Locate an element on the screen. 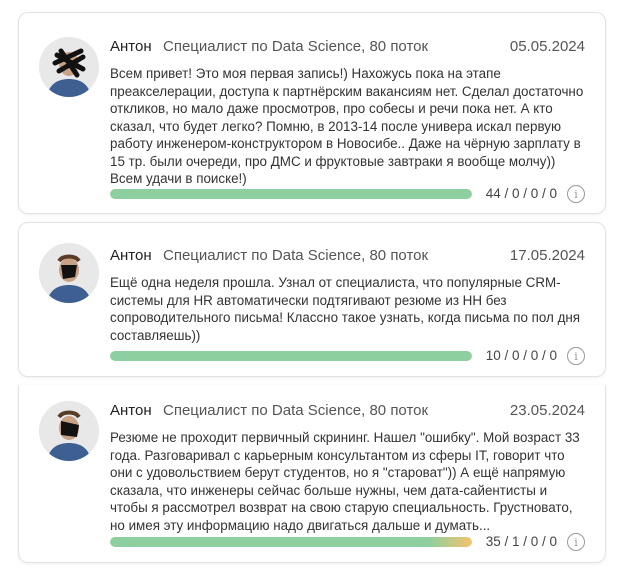 The width and height of the screenshot is (617, 568). post-date: 23.05.2024 is located at coordinates (547, 410).